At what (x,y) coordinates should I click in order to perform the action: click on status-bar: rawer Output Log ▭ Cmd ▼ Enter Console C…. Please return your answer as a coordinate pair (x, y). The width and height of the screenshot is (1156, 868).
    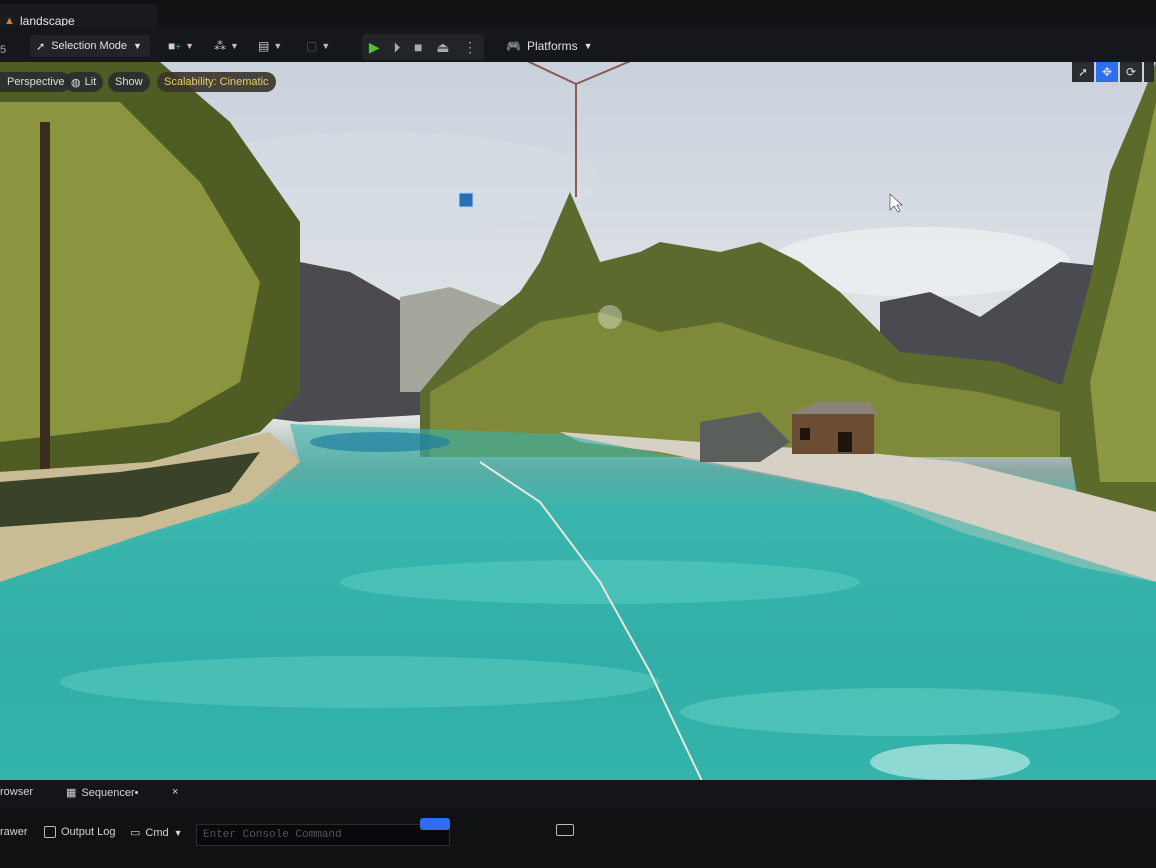
    Looking at the image, I should click on (578, 838).